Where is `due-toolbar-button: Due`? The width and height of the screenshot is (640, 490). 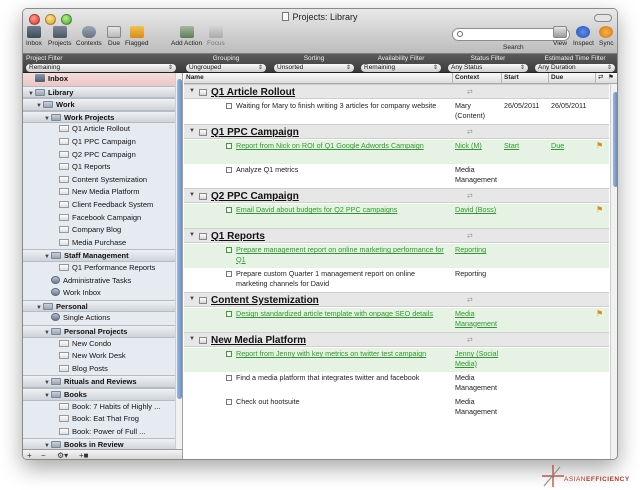
due-toolbar-button: Due is located at coordinates (114, 36).